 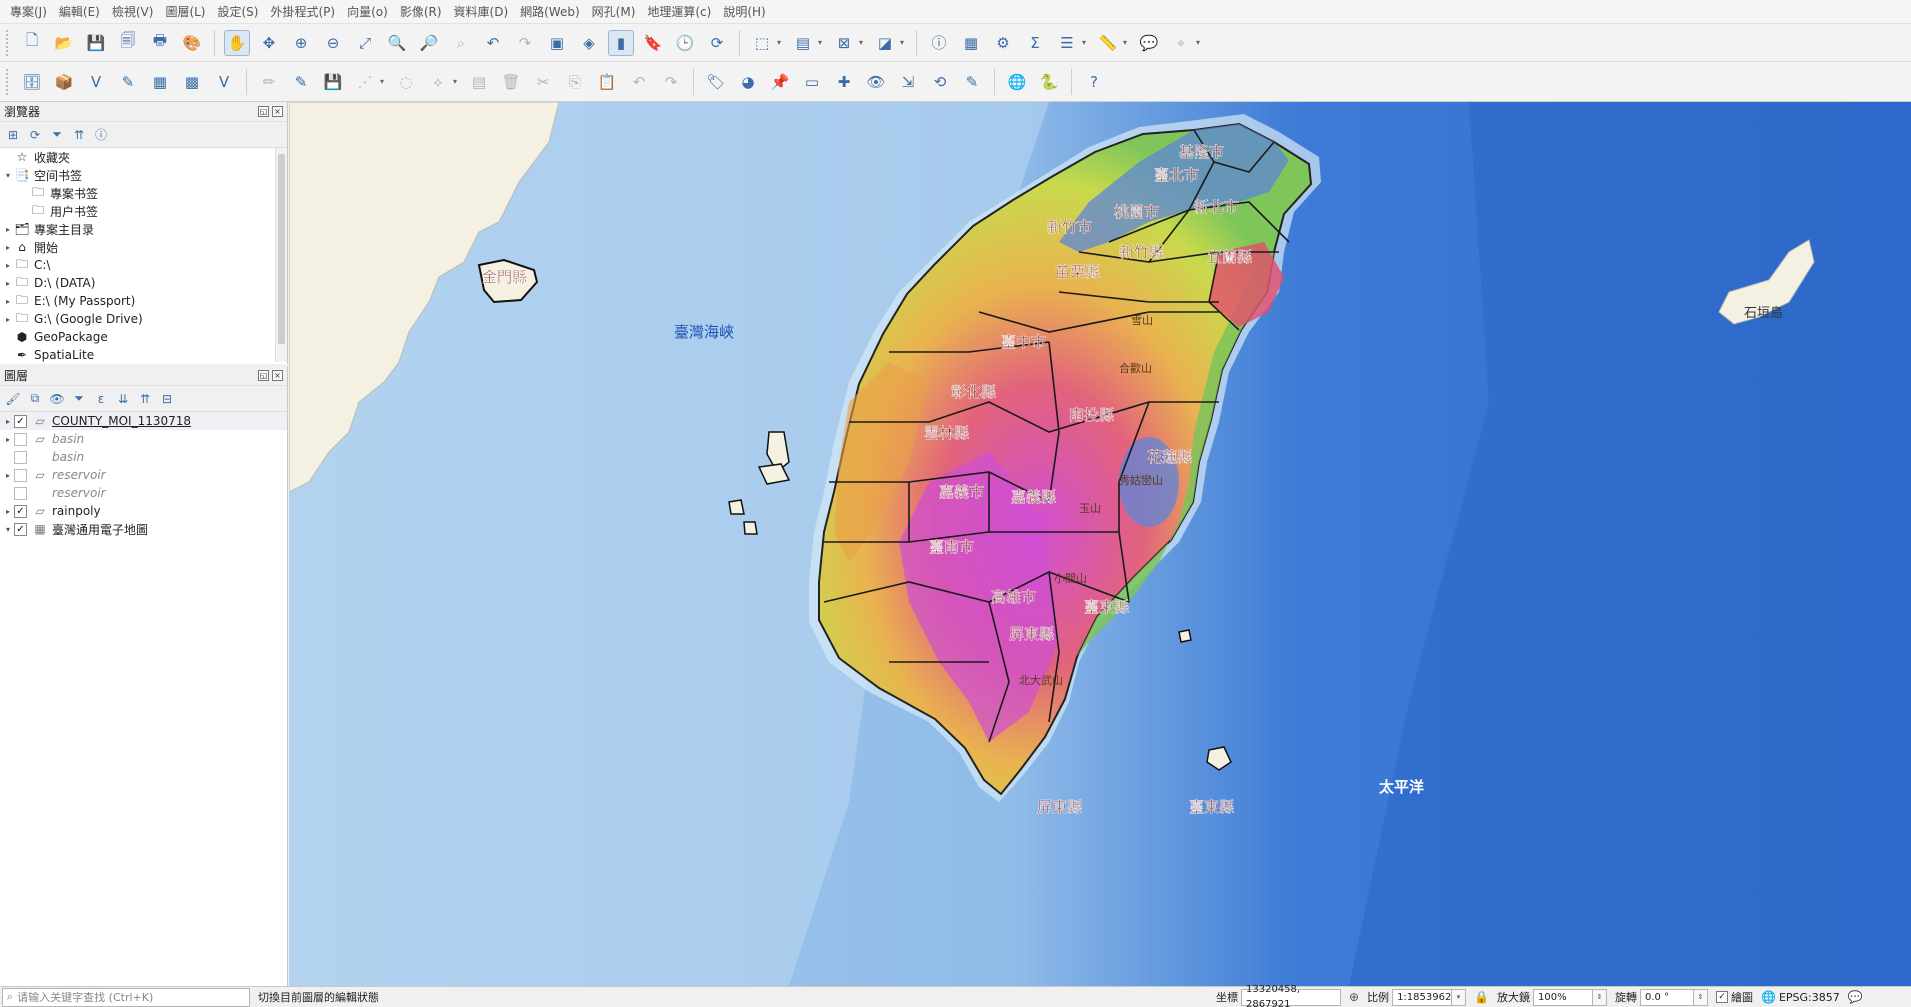 What do you see at coordinates (64, 43) in the screenshot?
I see `open-project-icon: 📂` at bounding box center [64, 43].